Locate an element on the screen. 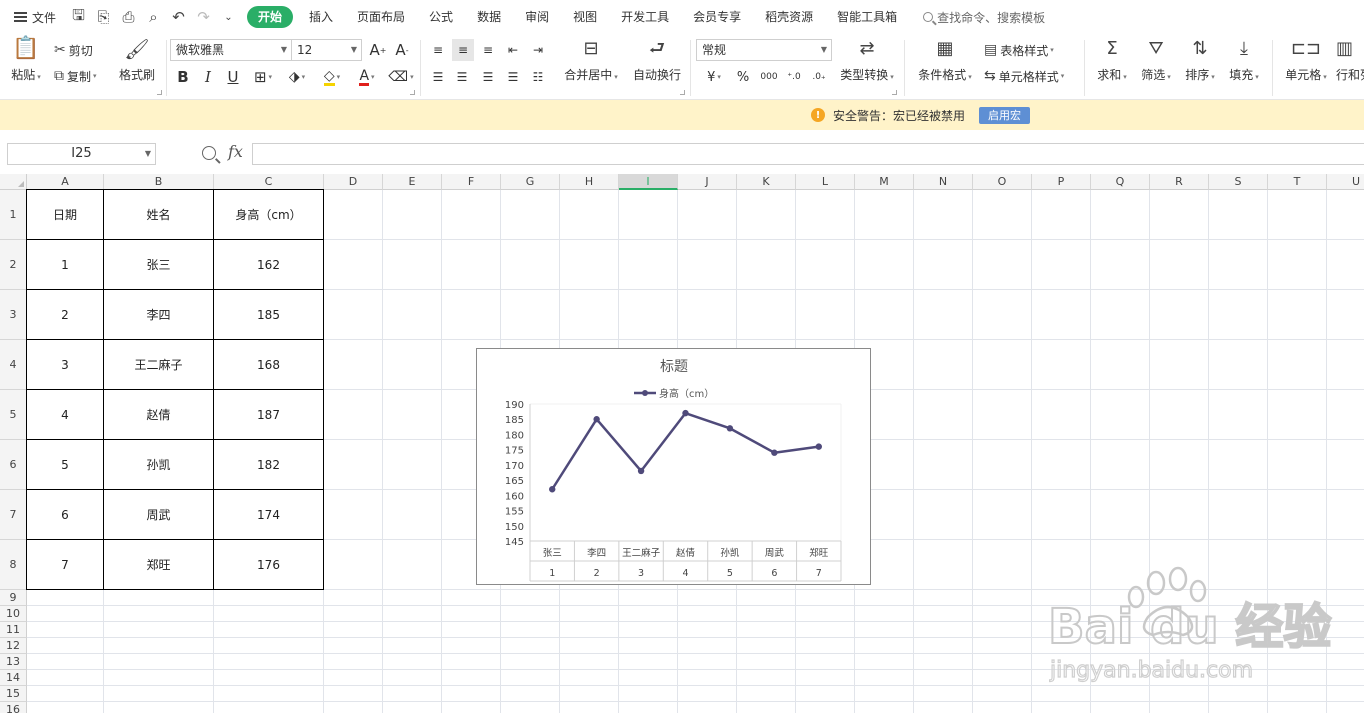 The height and width of the screenshot is (713, 1364). row-header-11: 11 is located at coordinates (13, 630).